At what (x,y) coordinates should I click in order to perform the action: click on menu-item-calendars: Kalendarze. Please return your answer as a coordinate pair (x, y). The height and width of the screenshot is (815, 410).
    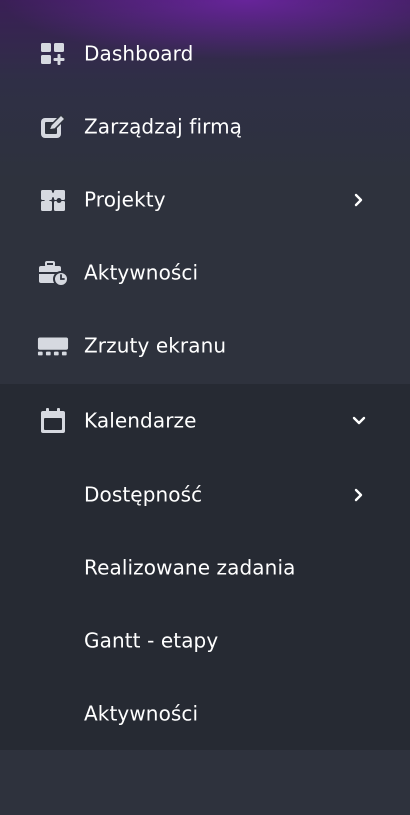
    Looking at the image, I should click on (205, 420).